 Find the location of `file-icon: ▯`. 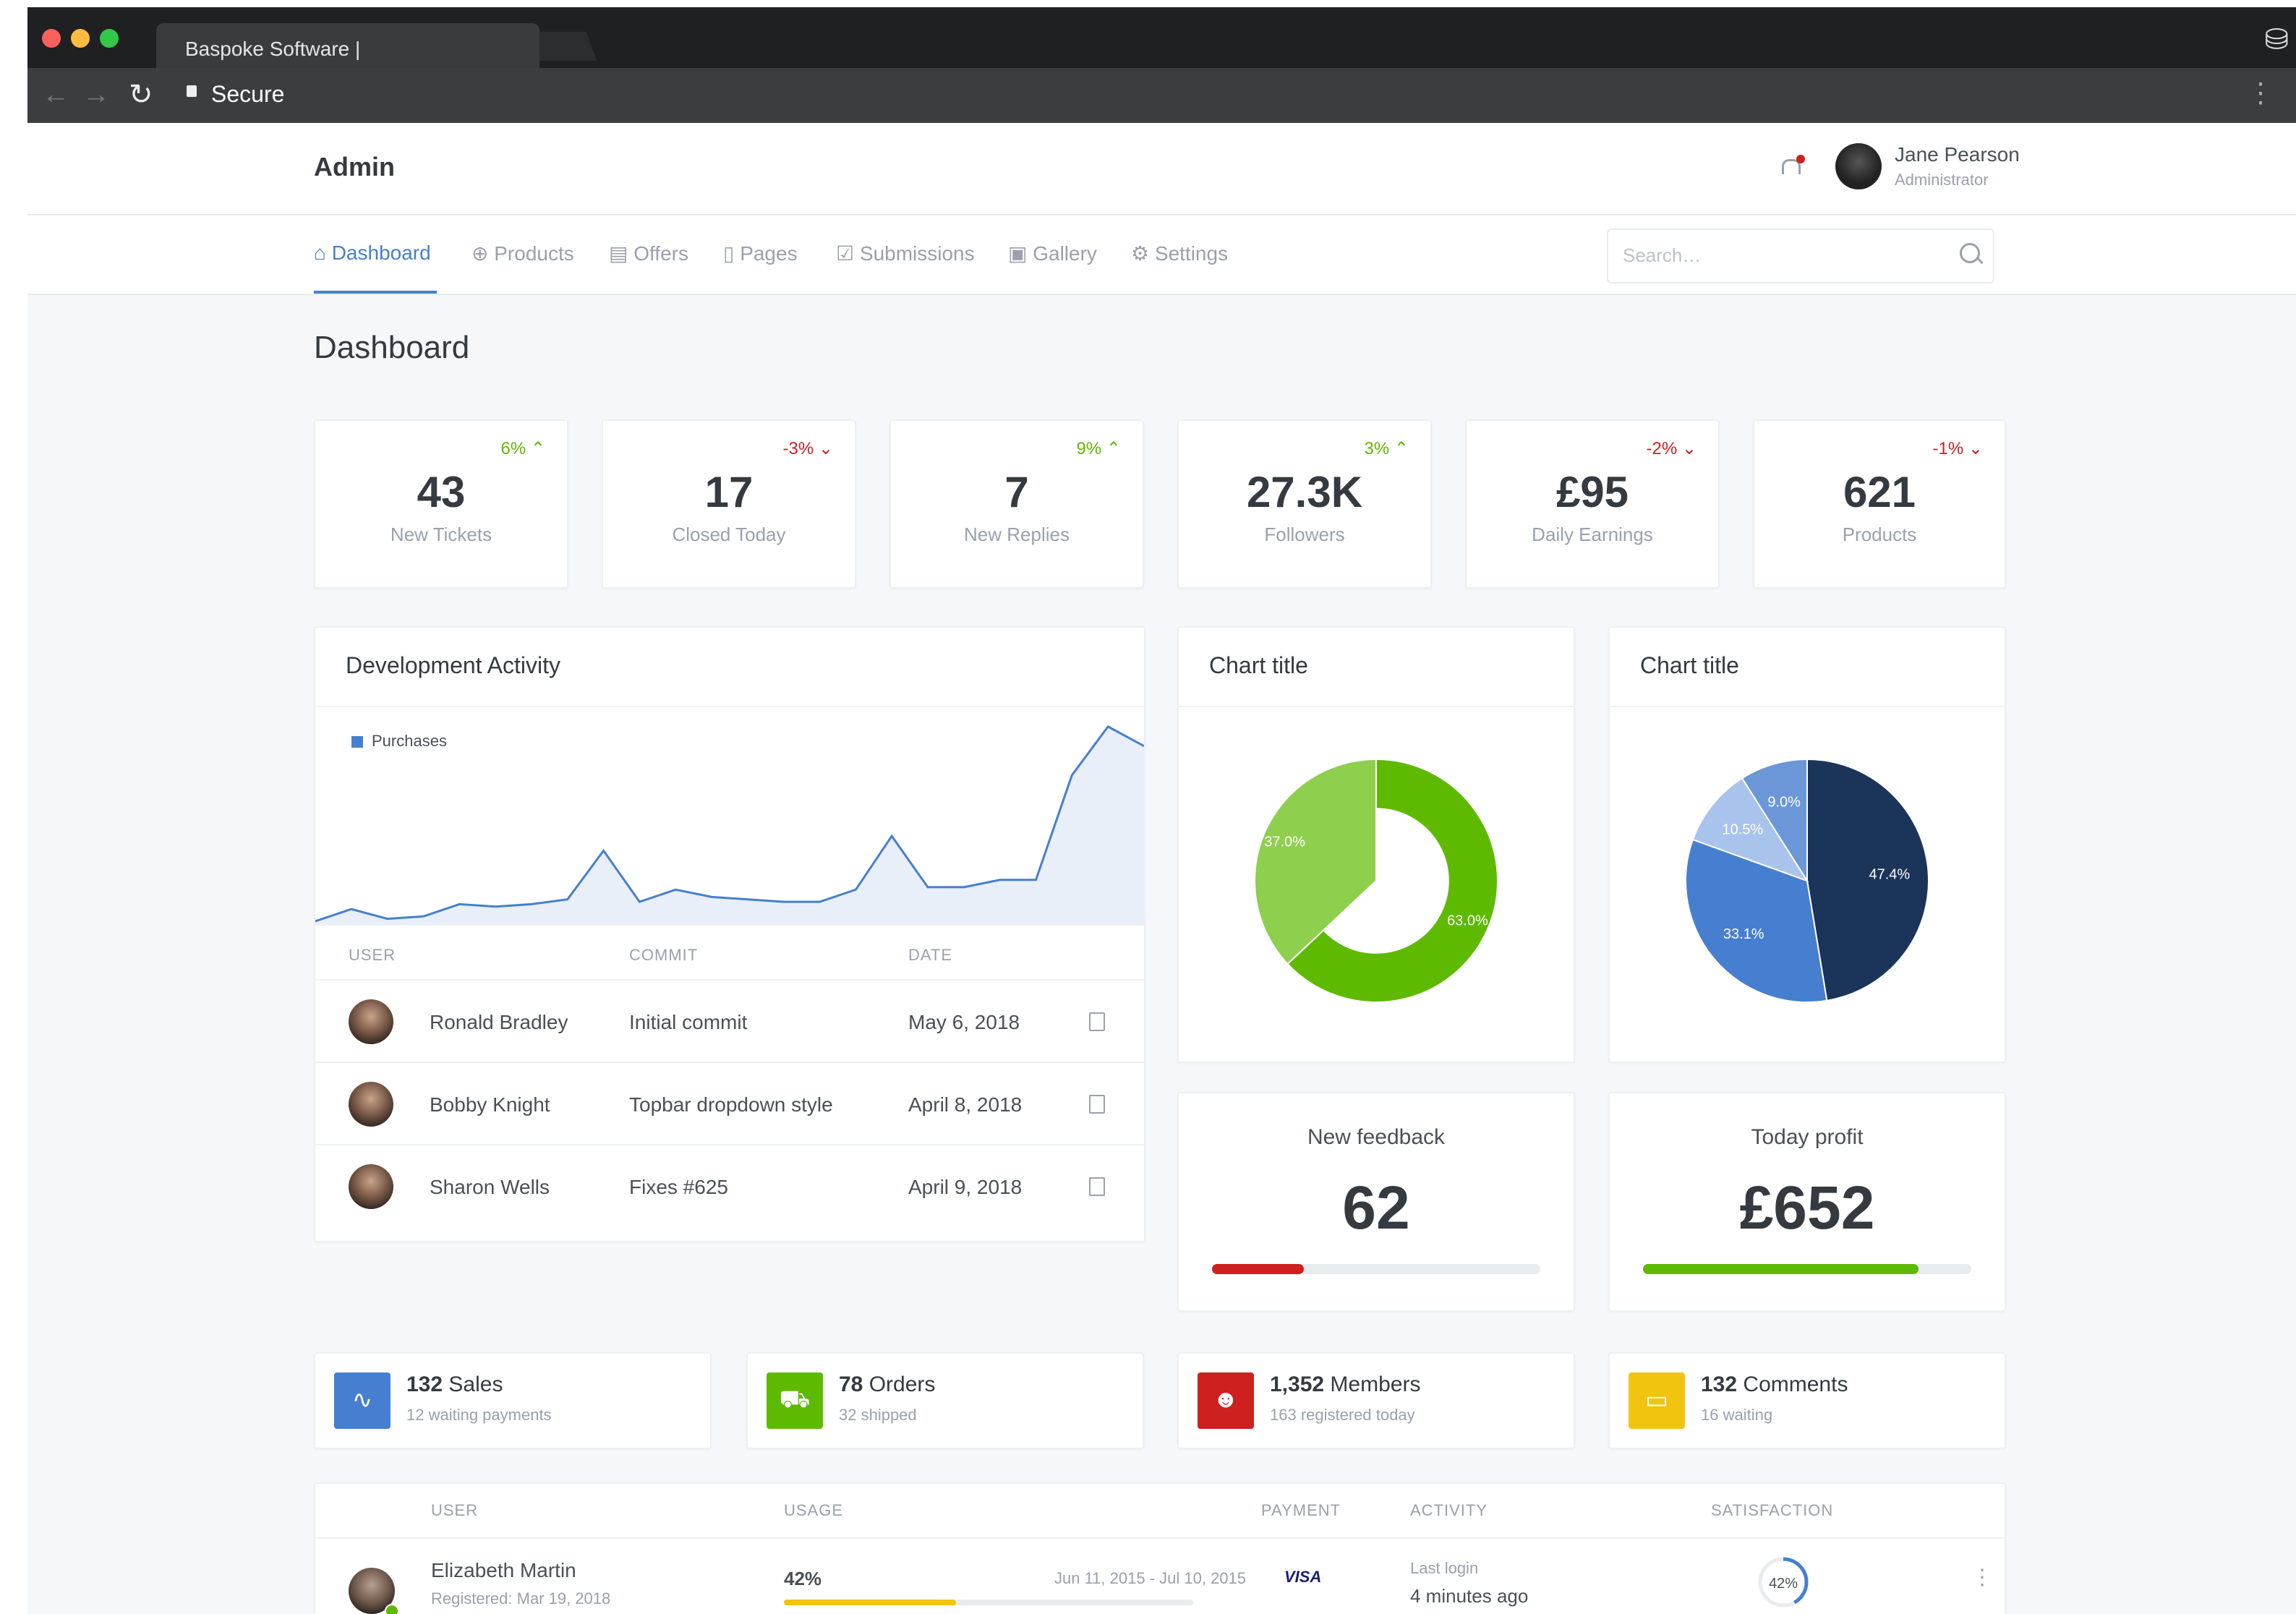

file-icon: ▯ is located at coordinates (732, 253).